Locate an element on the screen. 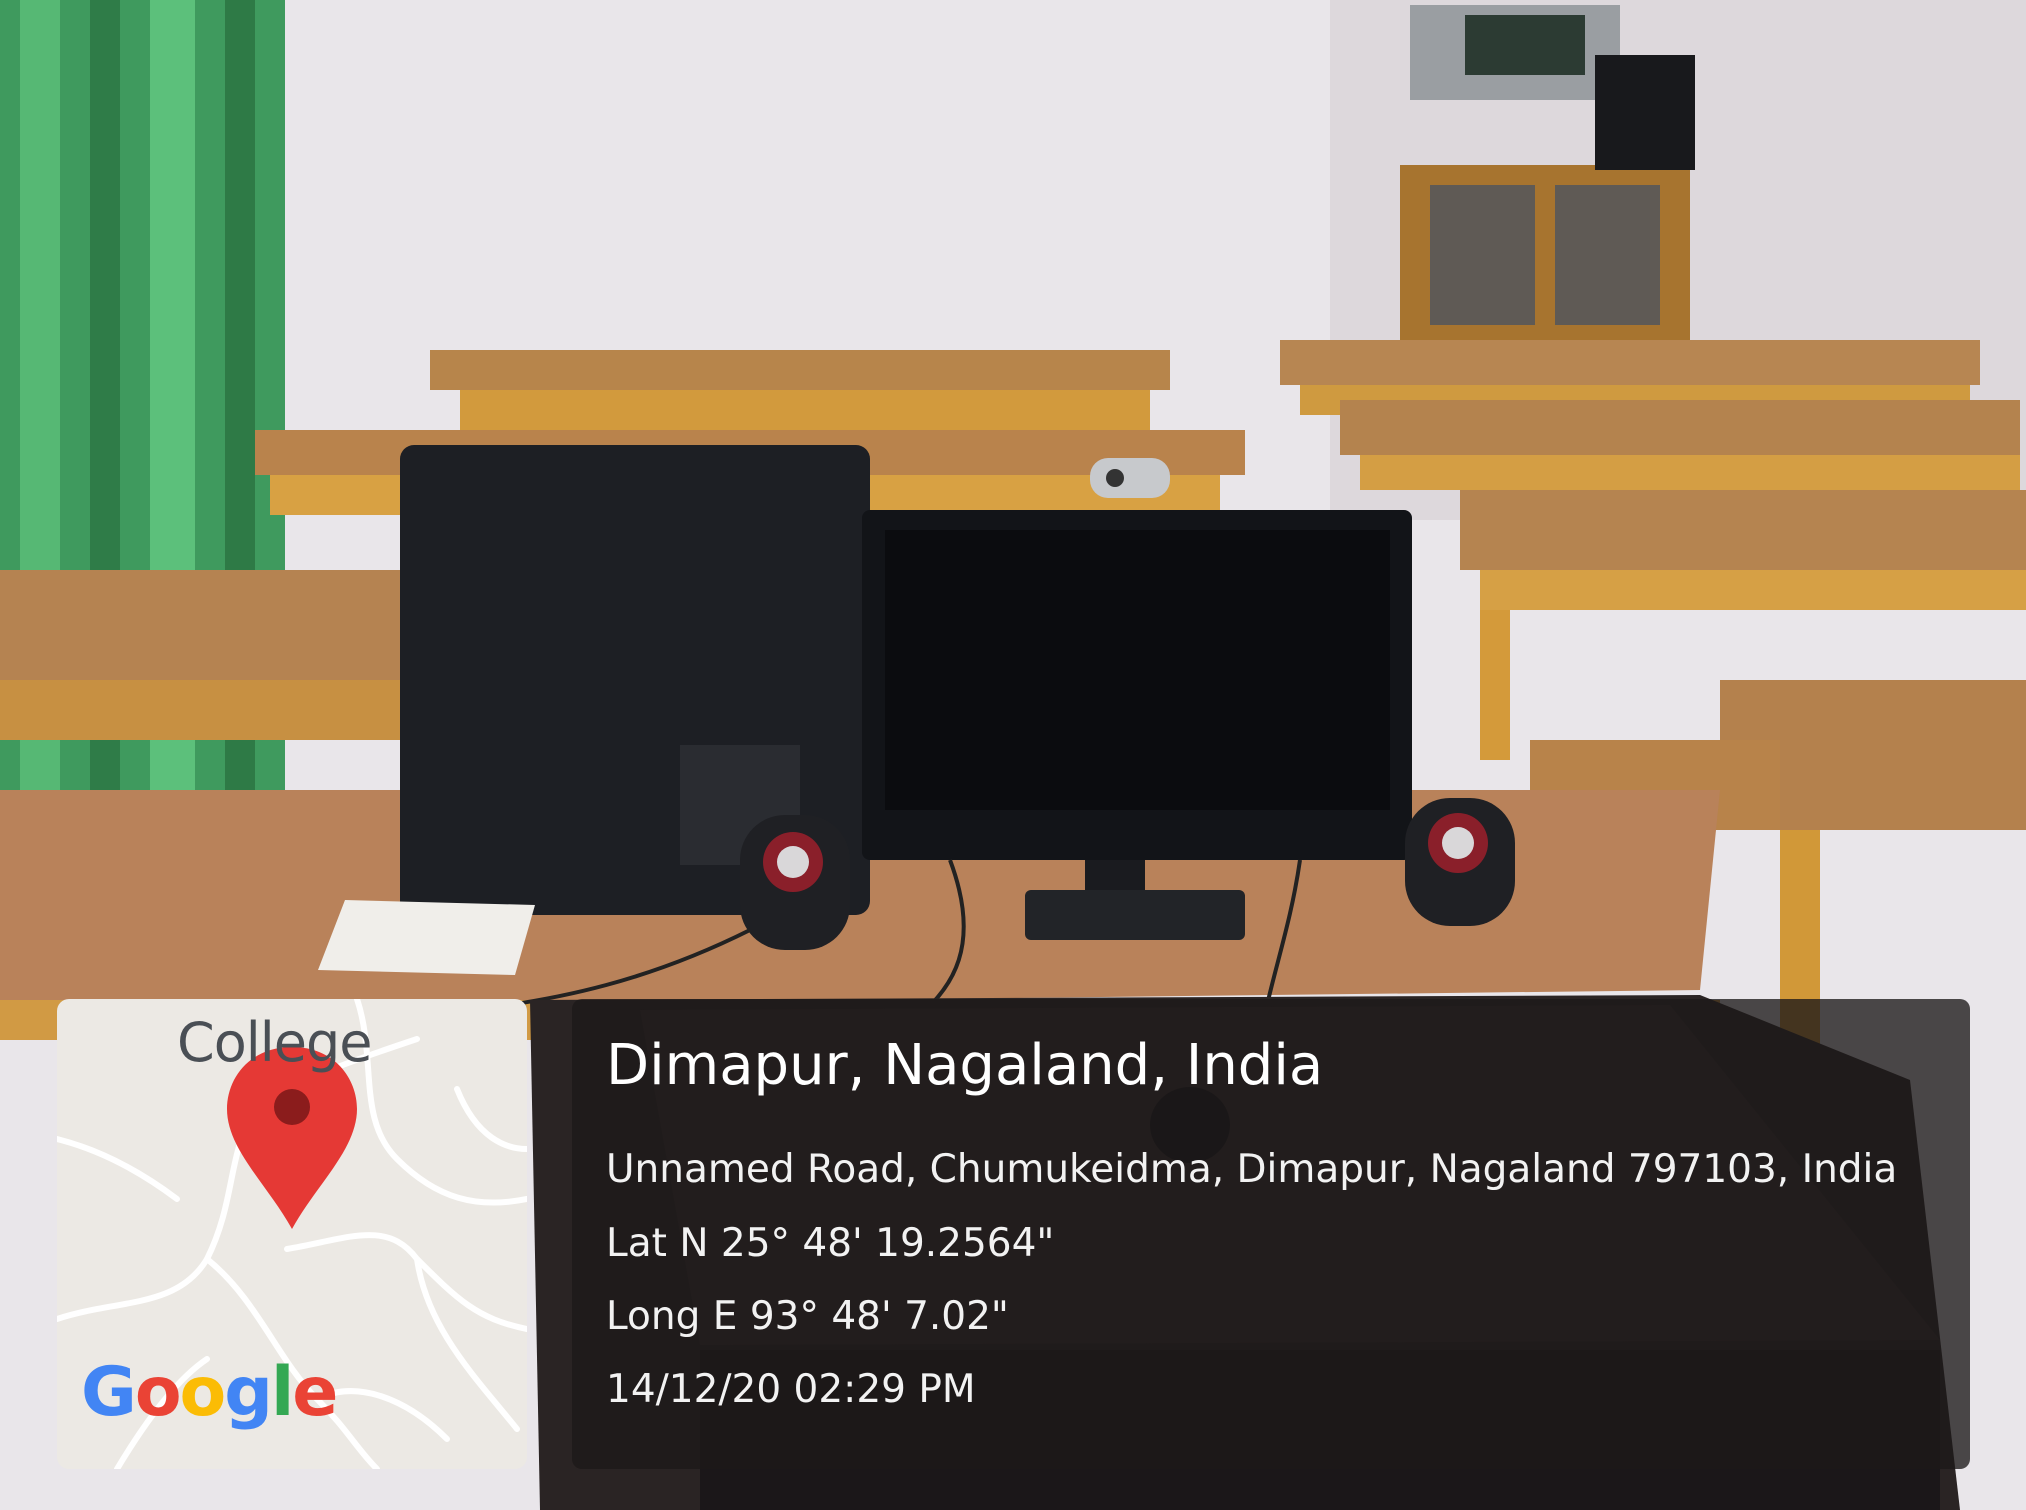  map-place-label: College is located at coordinates (274, 1042).